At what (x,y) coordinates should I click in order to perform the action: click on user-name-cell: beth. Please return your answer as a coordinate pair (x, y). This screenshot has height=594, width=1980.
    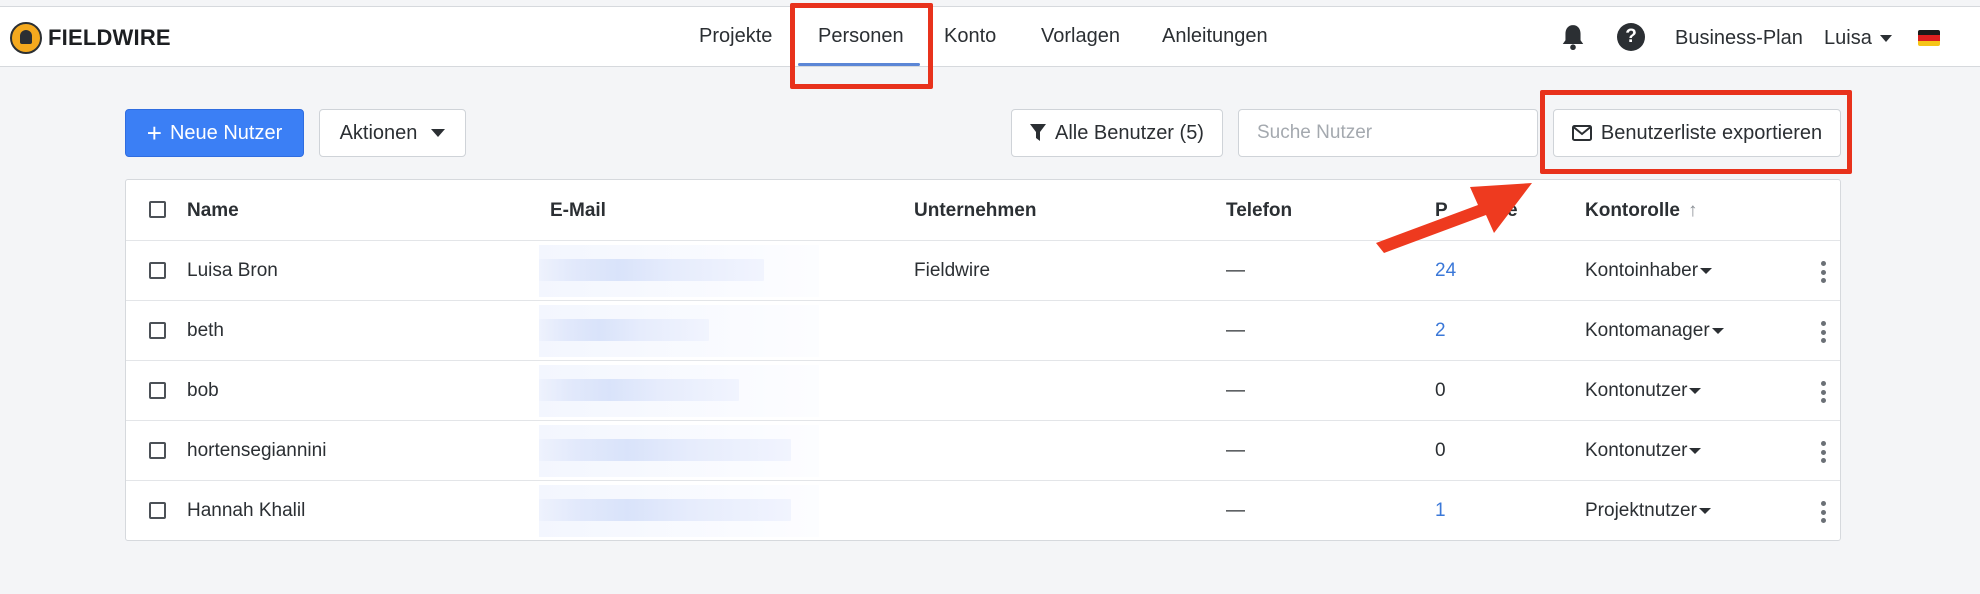
    Looking at the image, I should click on (205, 330).